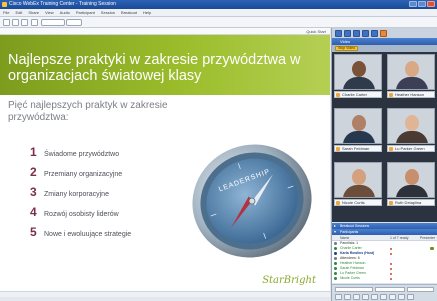 The image size is (437, 301). Describe the element at coordinates (350, 278) in the screenshot. I see `participant-name: Nicole Curtis` at that location.